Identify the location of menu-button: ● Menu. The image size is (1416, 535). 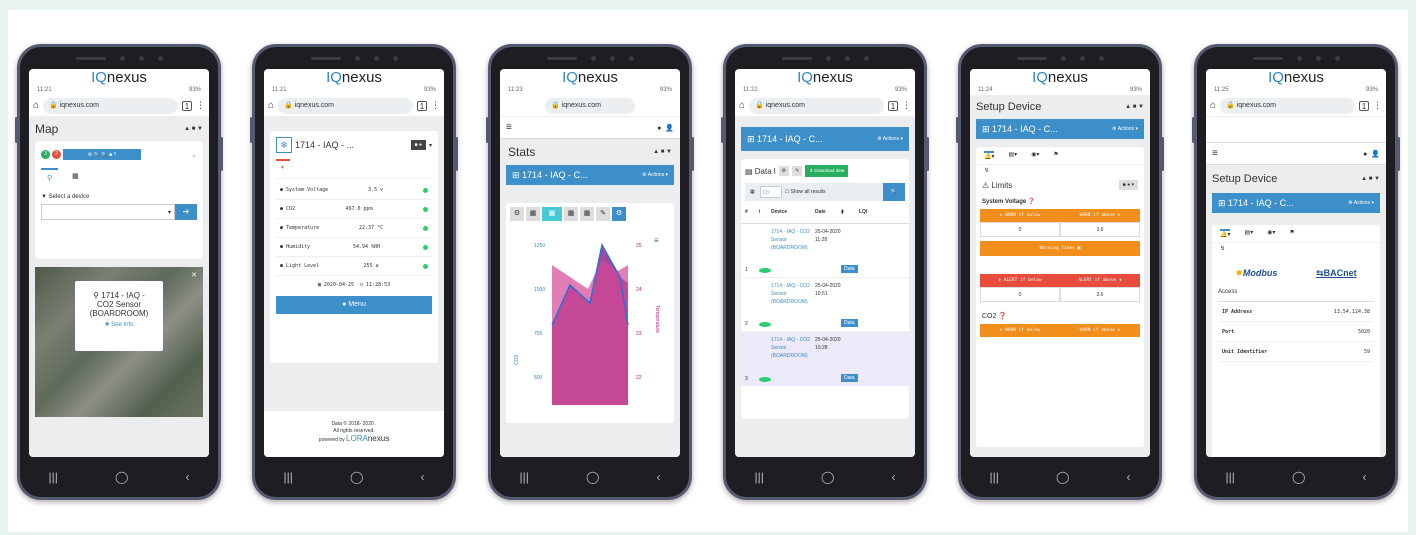
(354, 305).